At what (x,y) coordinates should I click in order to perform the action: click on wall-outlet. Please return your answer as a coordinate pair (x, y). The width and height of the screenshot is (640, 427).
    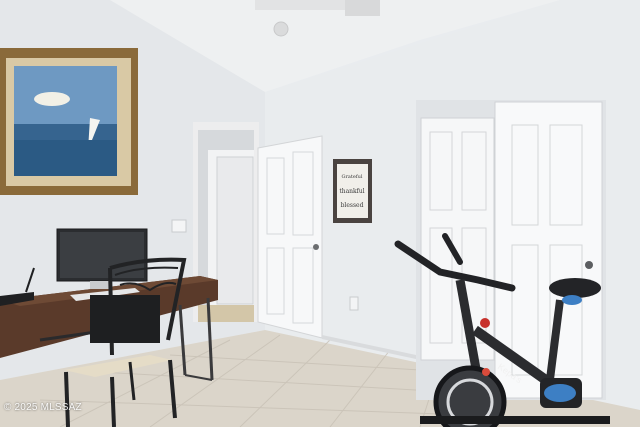
    Looking at the image, I should click on (354, 303).